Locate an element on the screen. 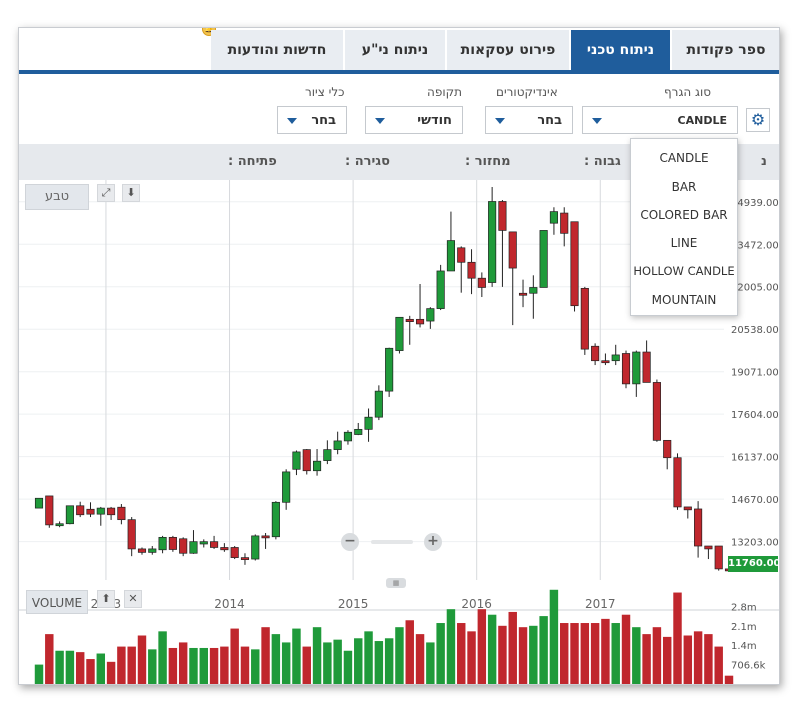 This screenshot has width=800, height=713. tab-trade-details: פירוט עסקאות is located at coordinates (508, 50).